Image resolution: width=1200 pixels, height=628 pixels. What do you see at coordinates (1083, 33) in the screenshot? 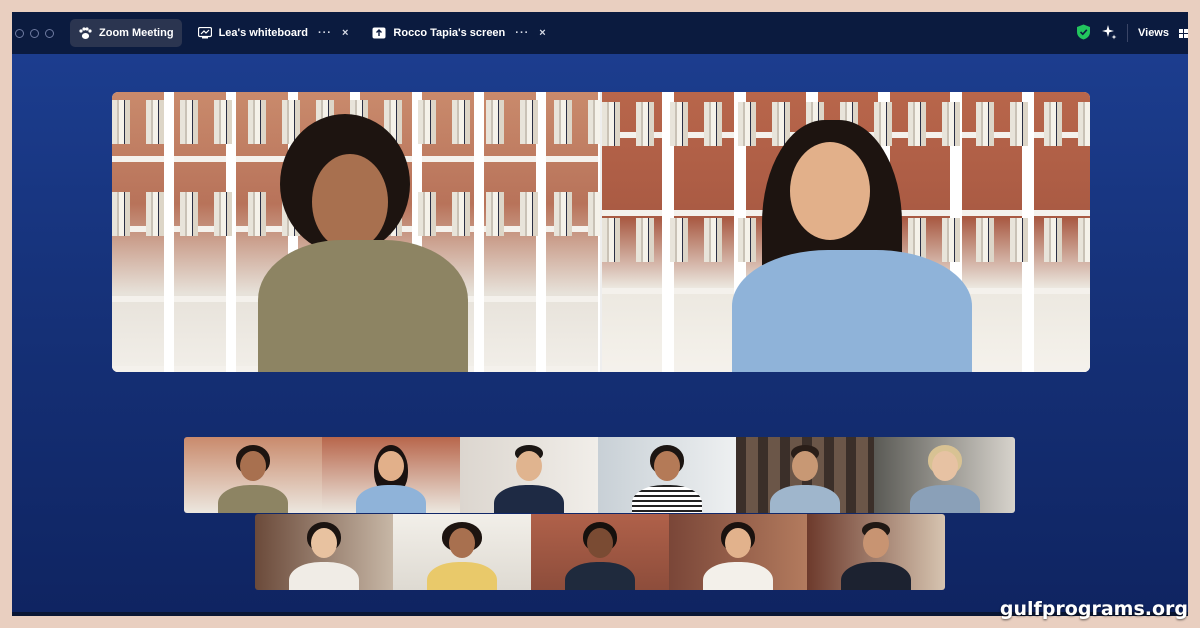
I see `shield-icon` at bounding box center [1083, 33].